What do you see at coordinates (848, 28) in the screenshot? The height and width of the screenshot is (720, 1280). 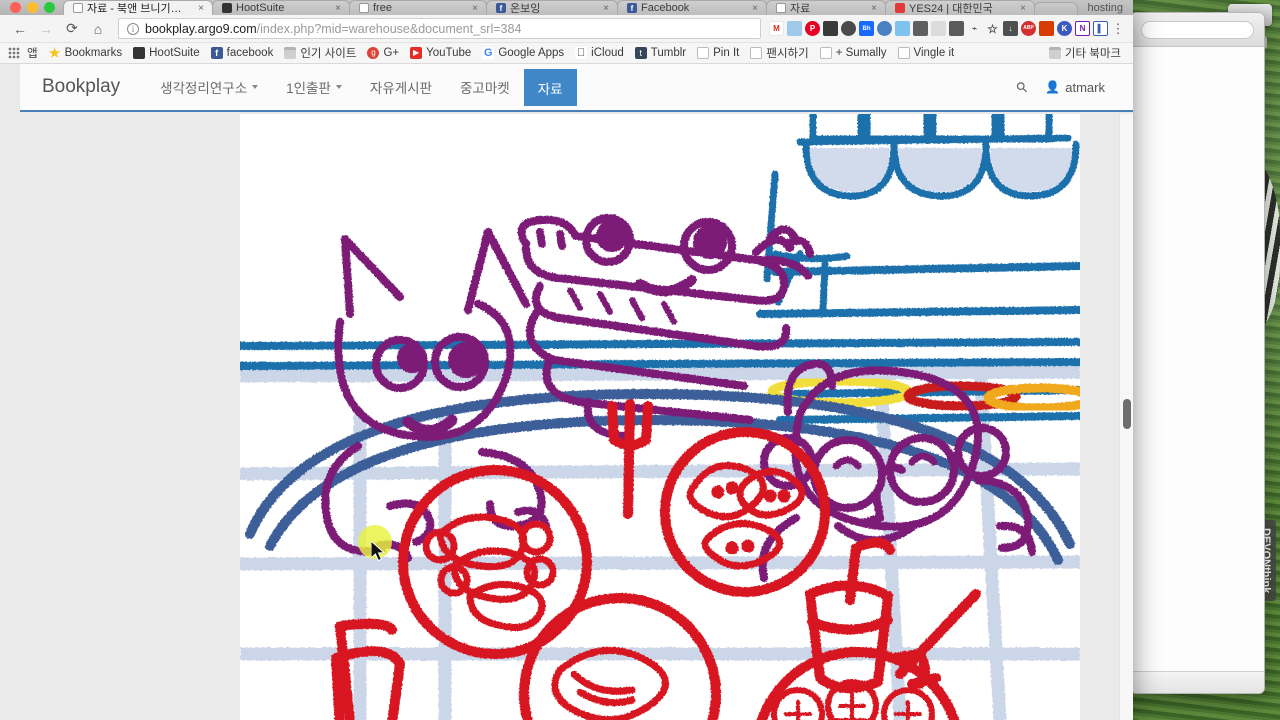 I see `onenote-clip-icon` at bounding box center [848, 28].